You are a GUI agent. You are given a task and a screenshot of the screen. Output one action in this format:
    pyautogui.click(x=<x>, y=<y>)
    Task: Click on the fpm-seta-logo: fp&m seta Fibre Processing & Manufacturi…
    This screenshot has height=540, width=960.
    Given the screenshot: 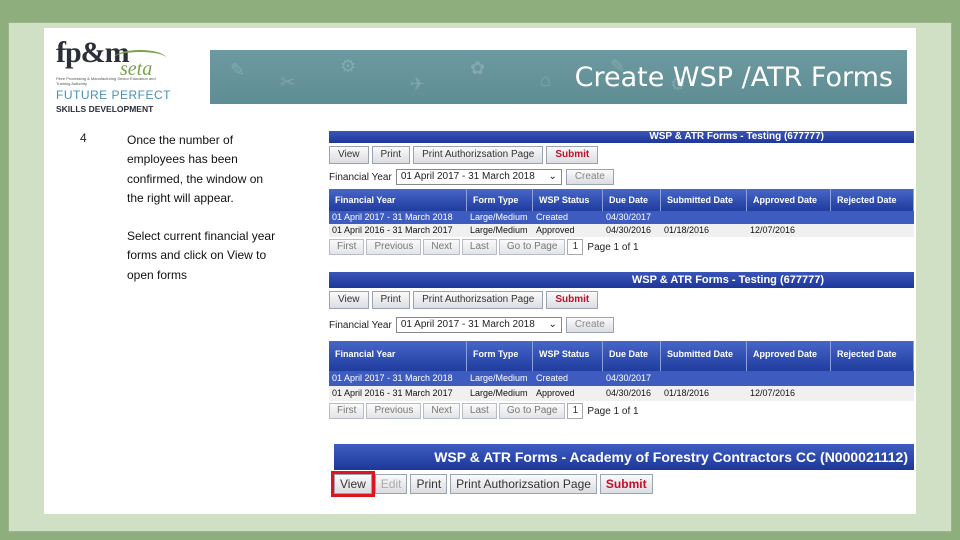 What is the action you would take?
    pyautogui.click(x=116, y=77)
    